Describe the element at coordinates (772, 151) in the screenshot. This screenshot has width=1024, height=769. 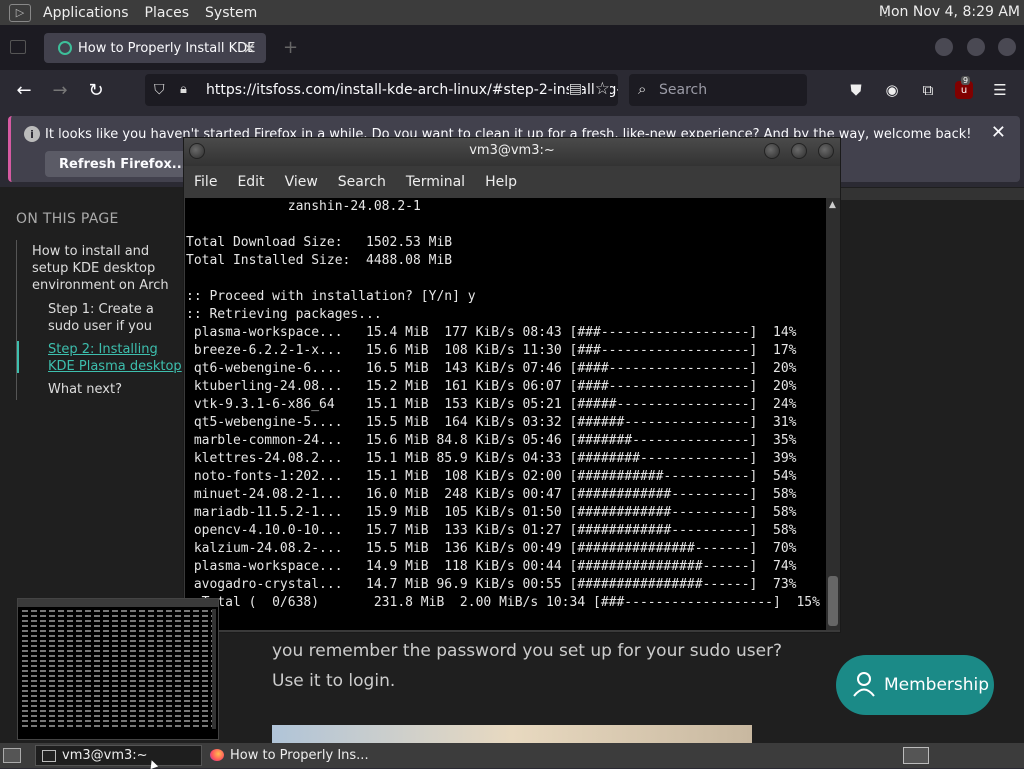
I see `minimize-button` at that location.